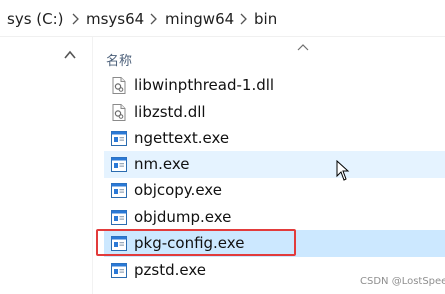 The image size is (445, 294). What do you see at coordinates (35, 19) in the screenshot?
I see `breadcrumb-item-drive: sys (C:)` at bounding box center [35, 19].